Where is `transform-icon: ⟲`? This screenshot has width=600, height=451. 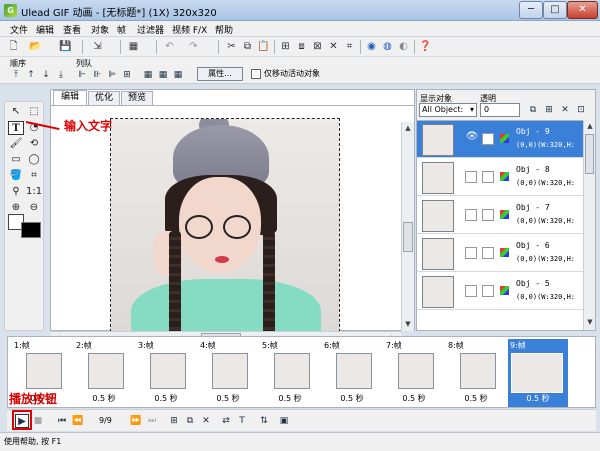
transform-icon: ⟲ is located at coordinates (34, 144).